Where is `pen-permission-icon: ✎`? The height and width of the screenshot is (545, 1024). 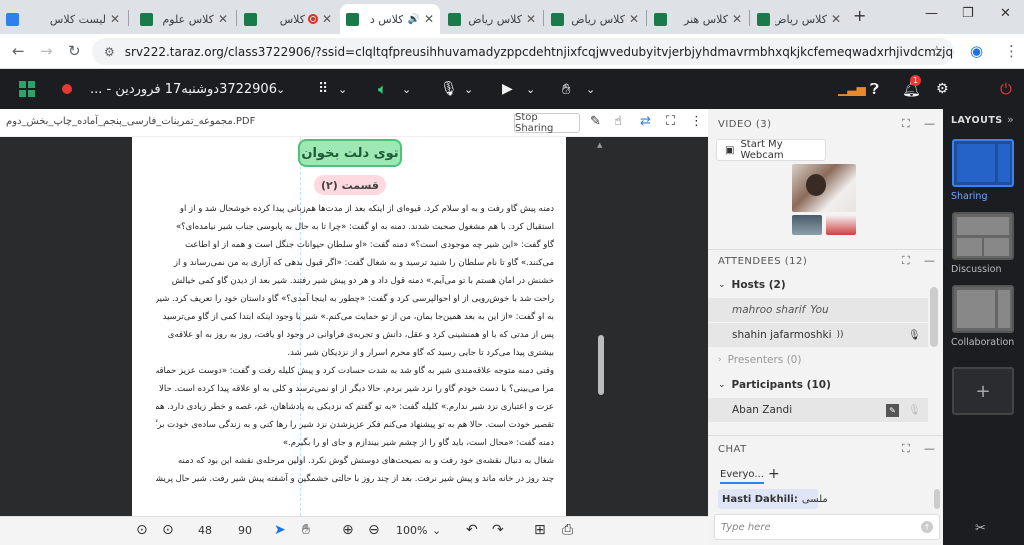 pen-permission-icon: ✎ is located at coordinates (892, 410).